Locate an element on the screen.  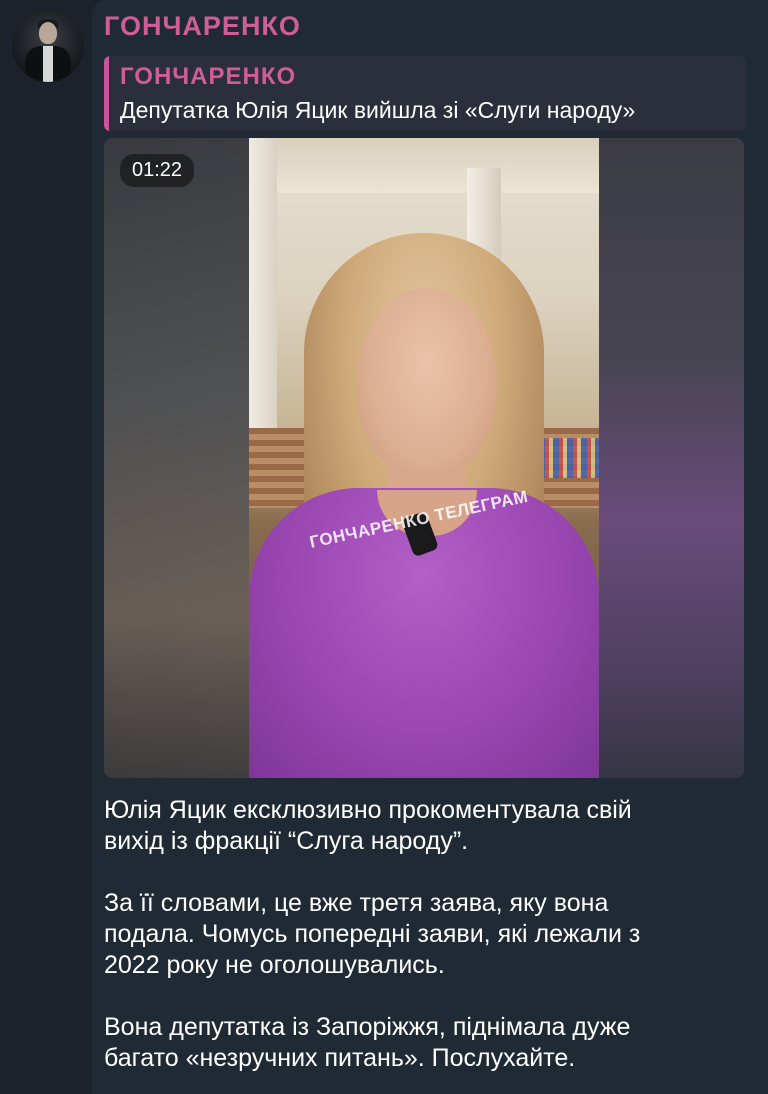
hall-seats is located at coordinates (569, 458).